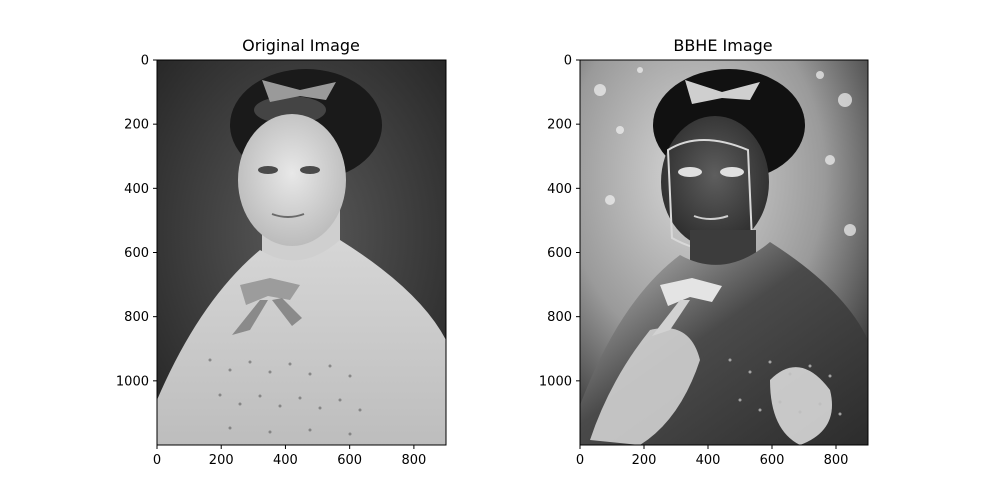 The image size is (1000, 500). I want to click on panel-title: BBHE Image, so click(722, 45).